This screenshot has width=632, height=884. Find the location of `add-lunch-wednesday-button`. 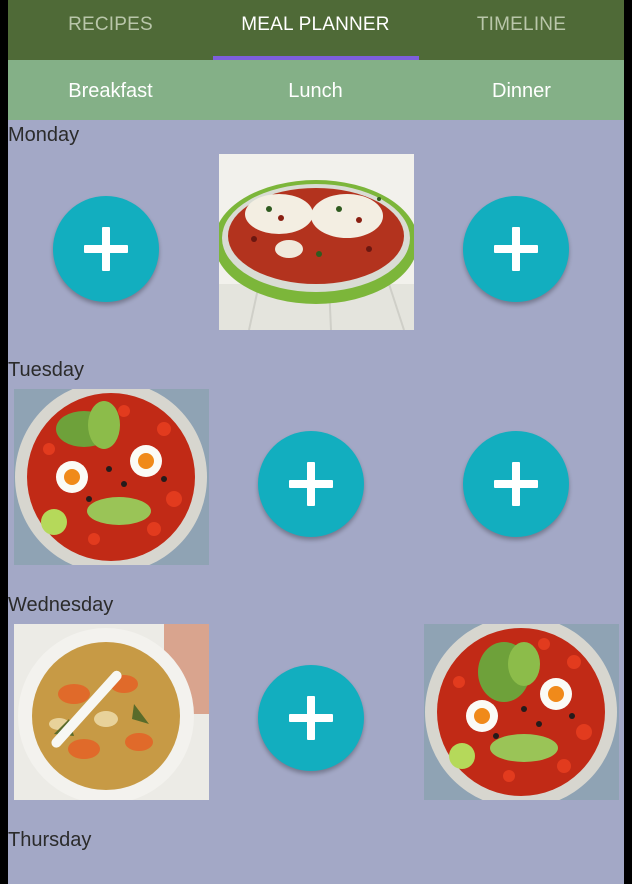

add-lunch-wednesday-button is located at coordinates (311, 718).